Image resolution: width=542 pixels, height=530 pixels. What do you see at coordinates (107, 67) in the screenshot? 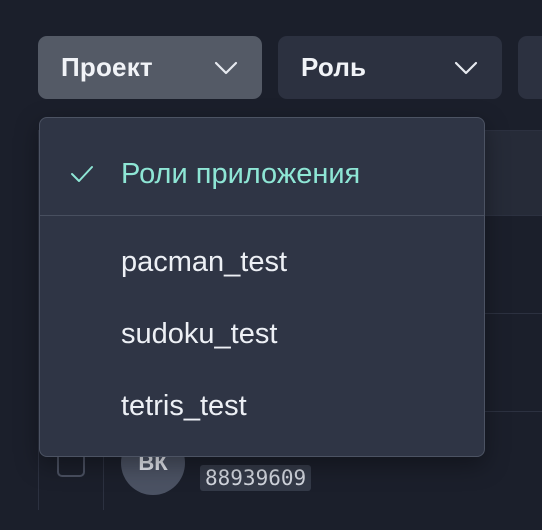
I see `project-filter-label: Проект` at bounding box center [107, 67].